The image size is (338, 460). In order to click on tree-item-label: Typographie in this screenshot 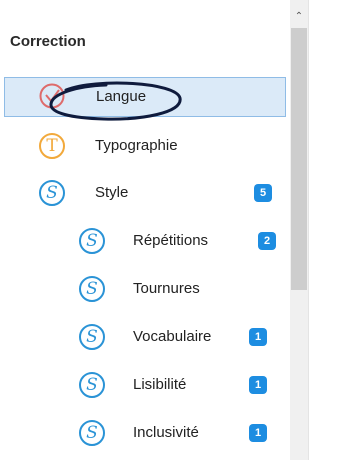, I will do `click(136, 145)`.